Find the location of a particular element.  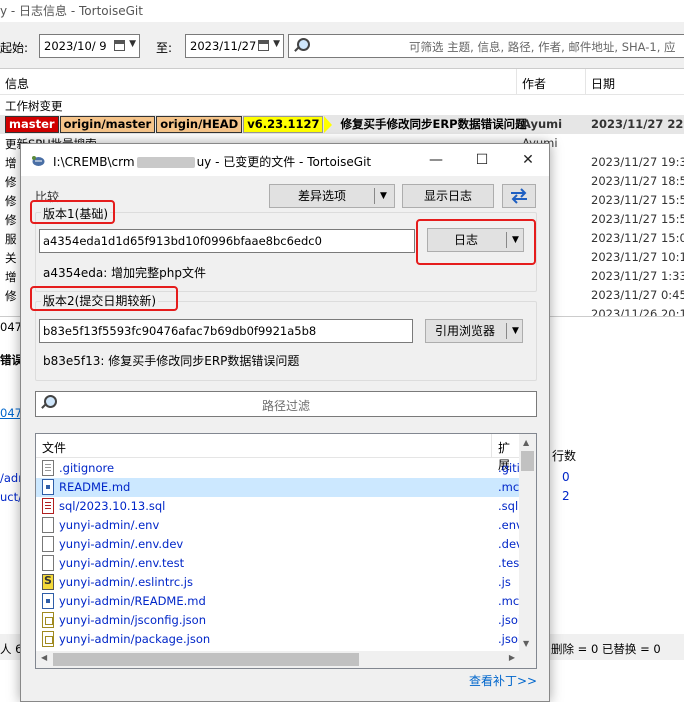

tortoisegit-app-icon is located at coordinates (38, 161).